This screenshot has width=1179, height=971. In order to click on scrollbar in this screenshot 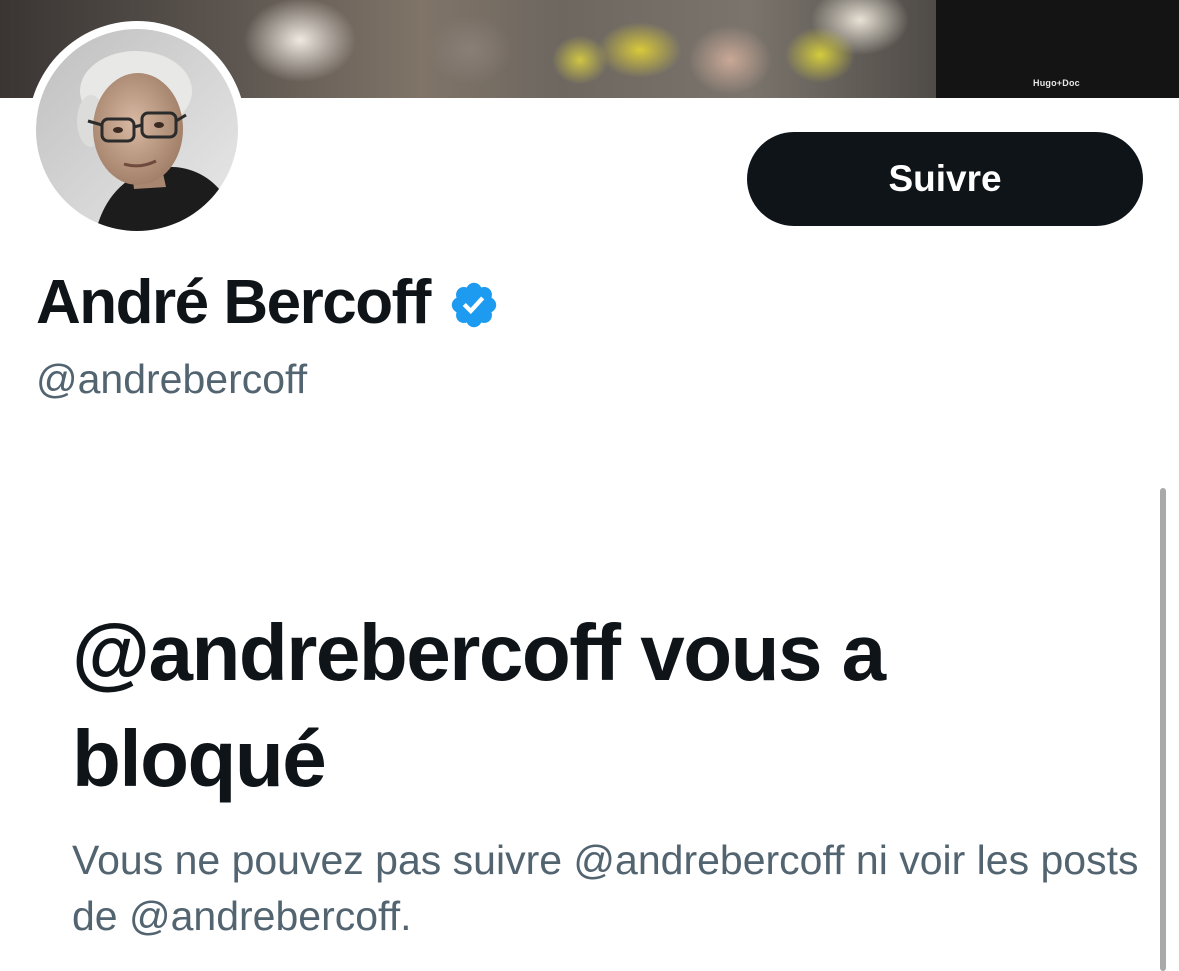, I will do `click(1163, 729)`.